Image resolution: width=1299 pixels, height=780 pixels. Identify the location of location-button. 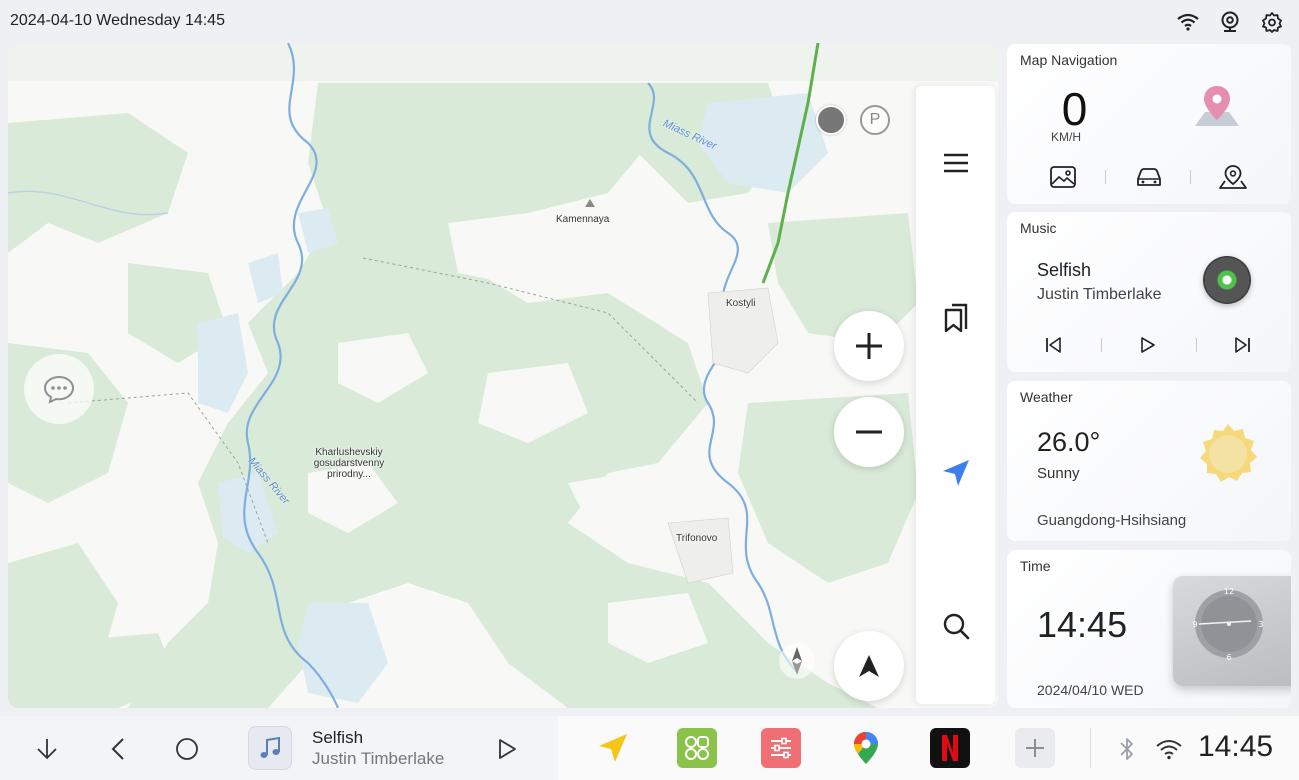
(1233, 177).